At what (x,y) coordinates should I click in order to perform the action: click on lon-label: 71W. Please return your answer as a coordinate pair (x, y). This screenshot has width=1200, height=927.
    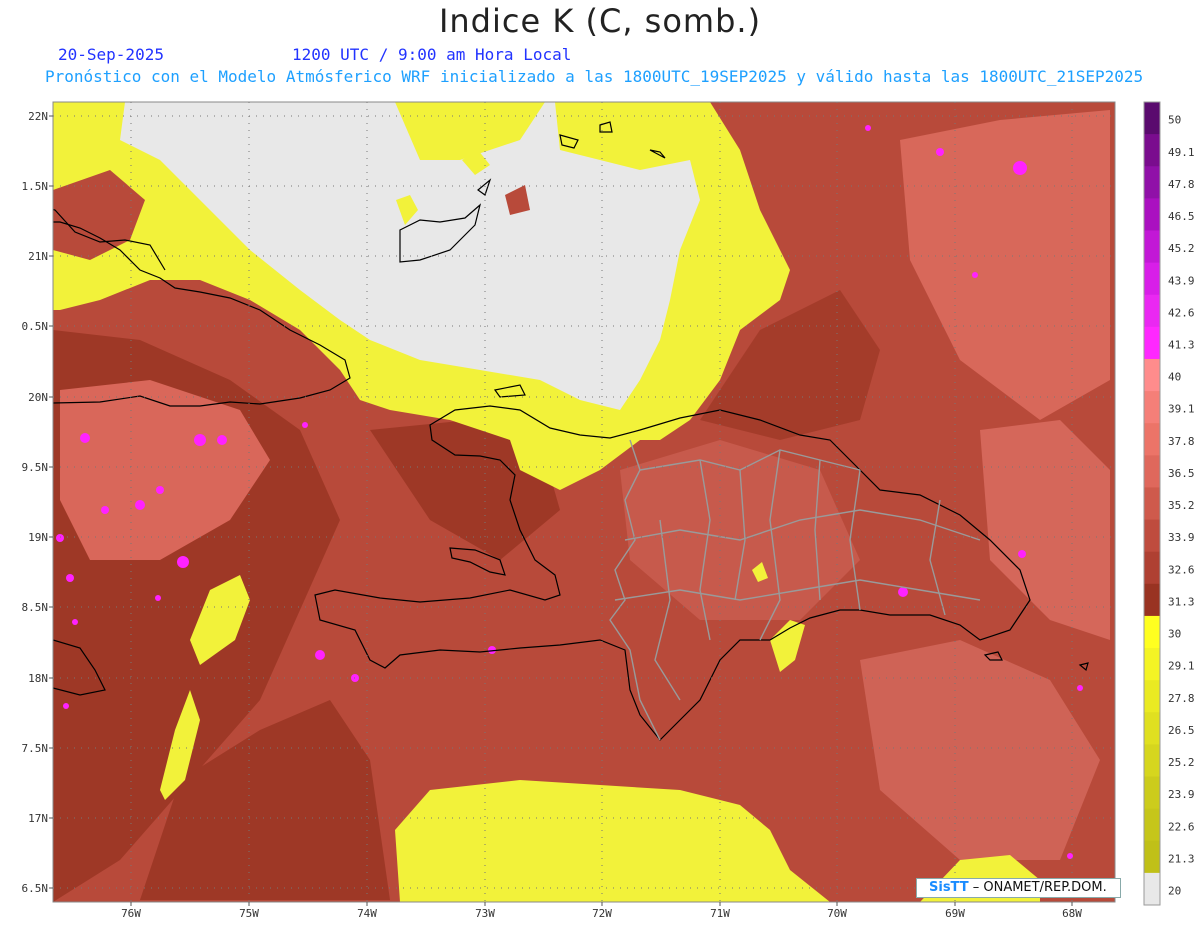
    Looking at the image, I should click on (720, 913).